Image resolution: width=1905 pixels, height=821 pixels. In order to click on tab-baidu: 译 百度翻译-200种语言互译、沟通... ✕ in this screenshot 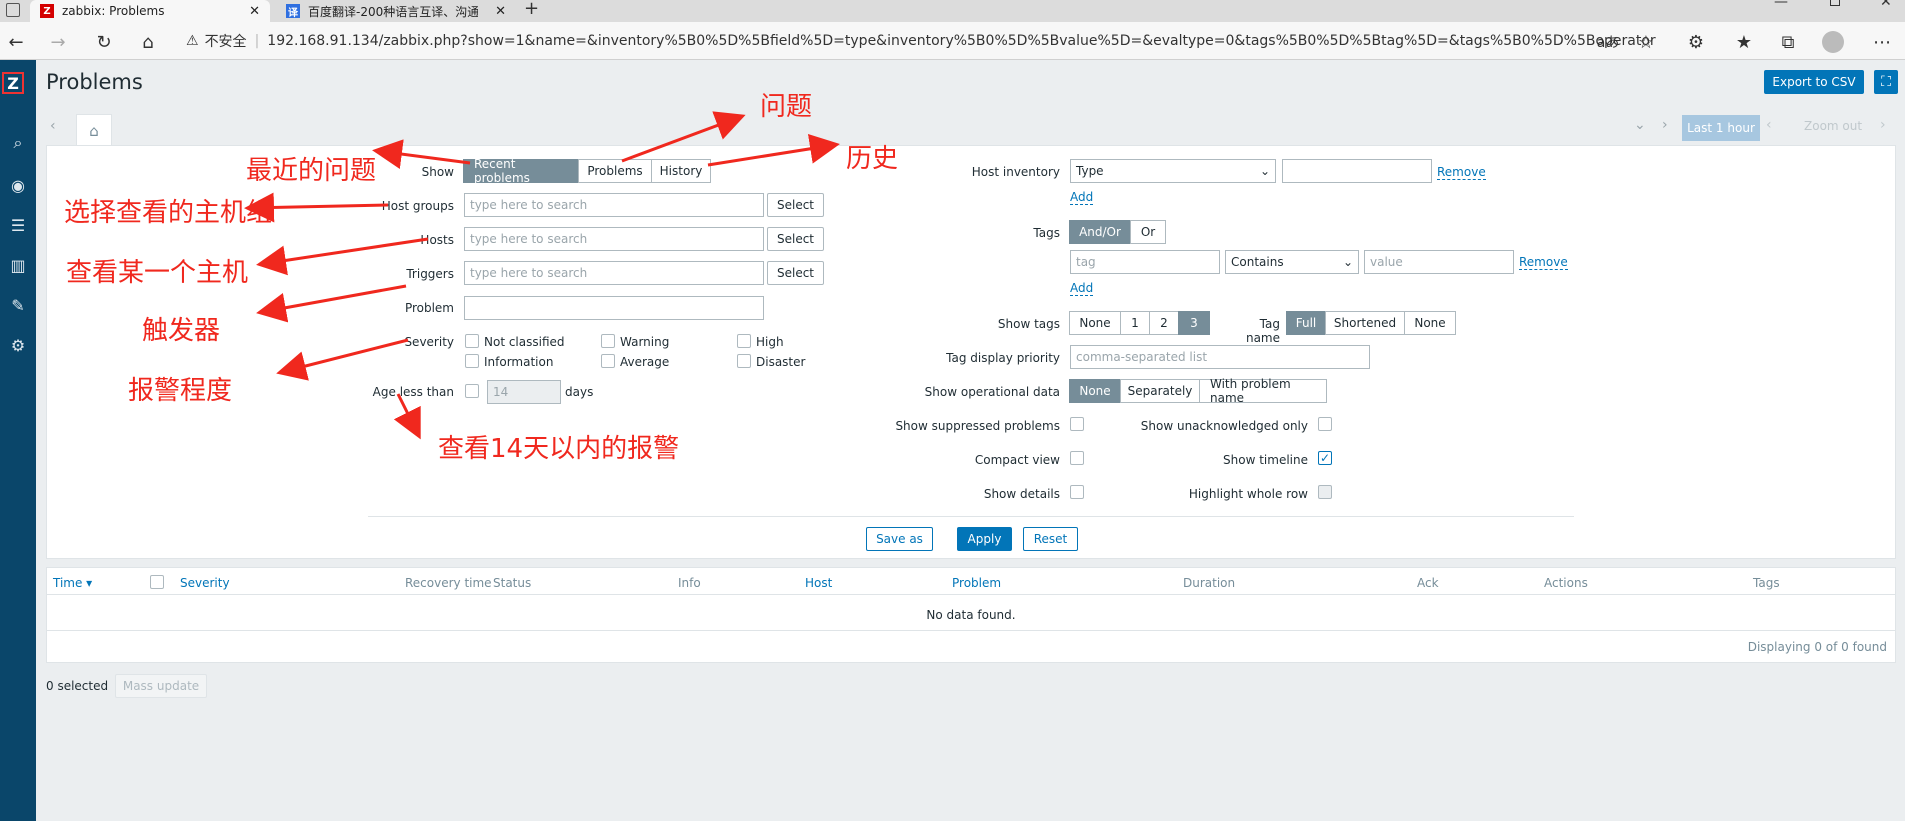, I will do `click(396, 11)`.